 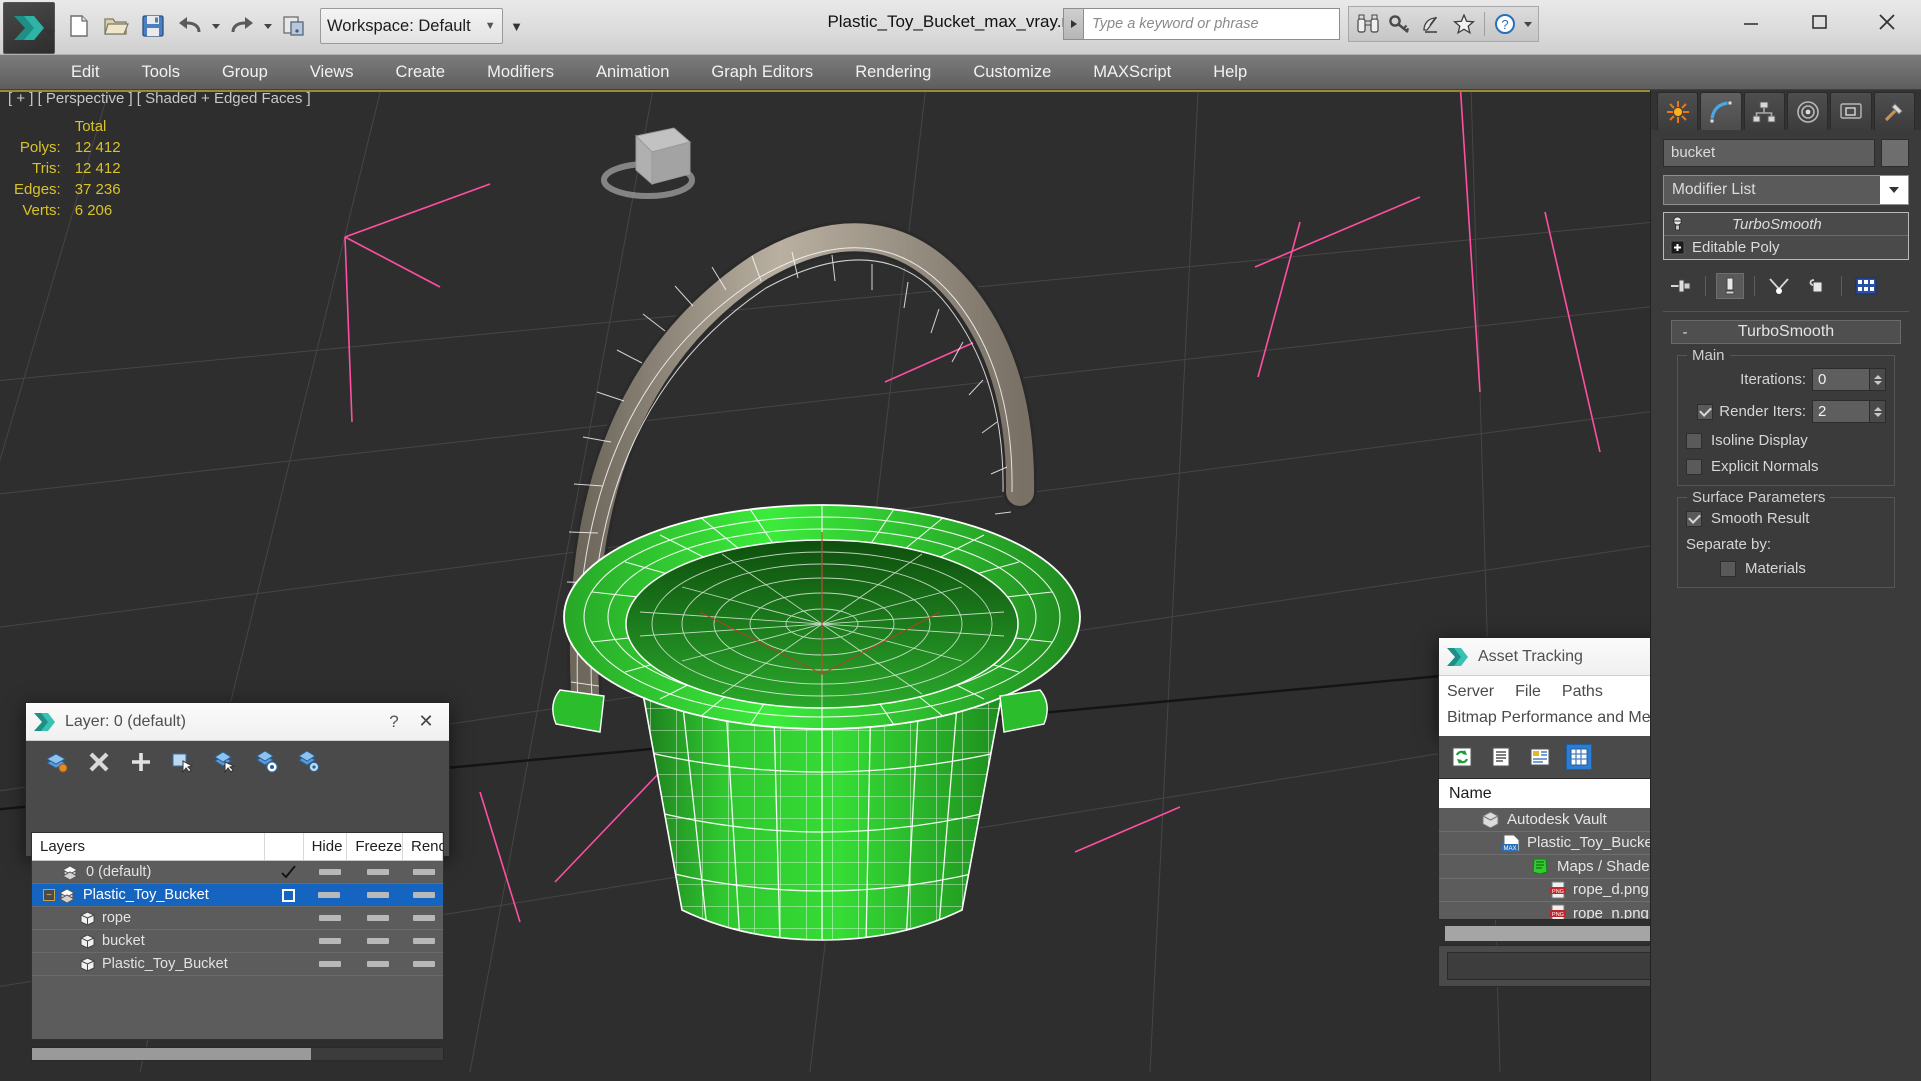 What do you see at coordinates (332, 72) in the screenshot?
I see `menu-views: Views` at bounding box center [332, 72].